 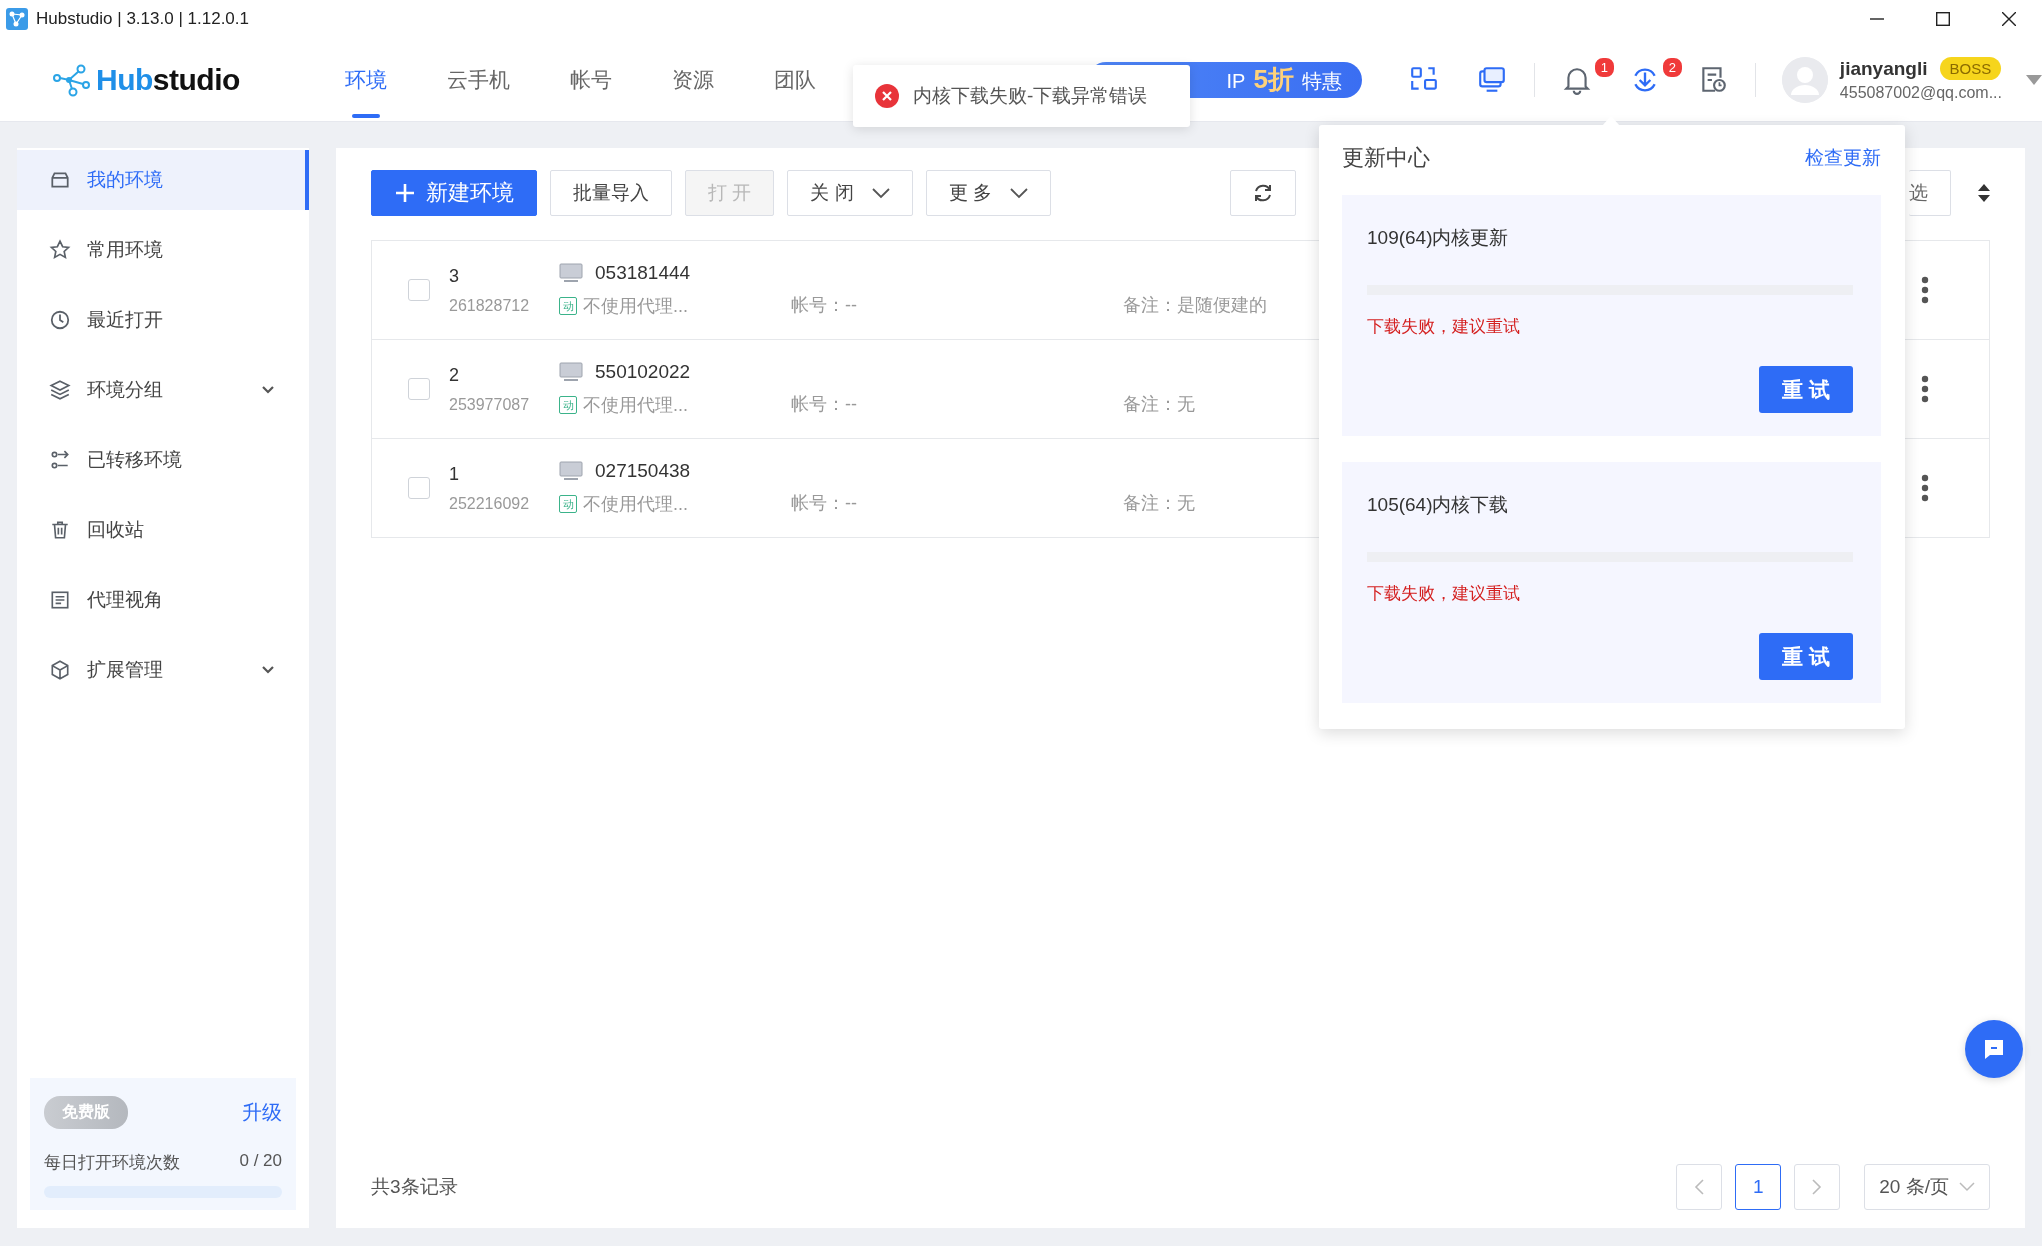 I want to click on sidebar-label: 已转移环境, so click(x=135, y=460).